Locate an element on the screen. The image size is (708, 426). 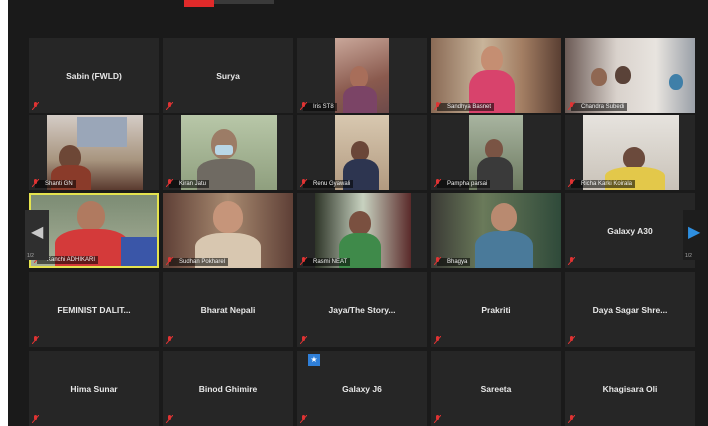
participant-tile: Binod Ghimire is located at coordinates (228, 388).